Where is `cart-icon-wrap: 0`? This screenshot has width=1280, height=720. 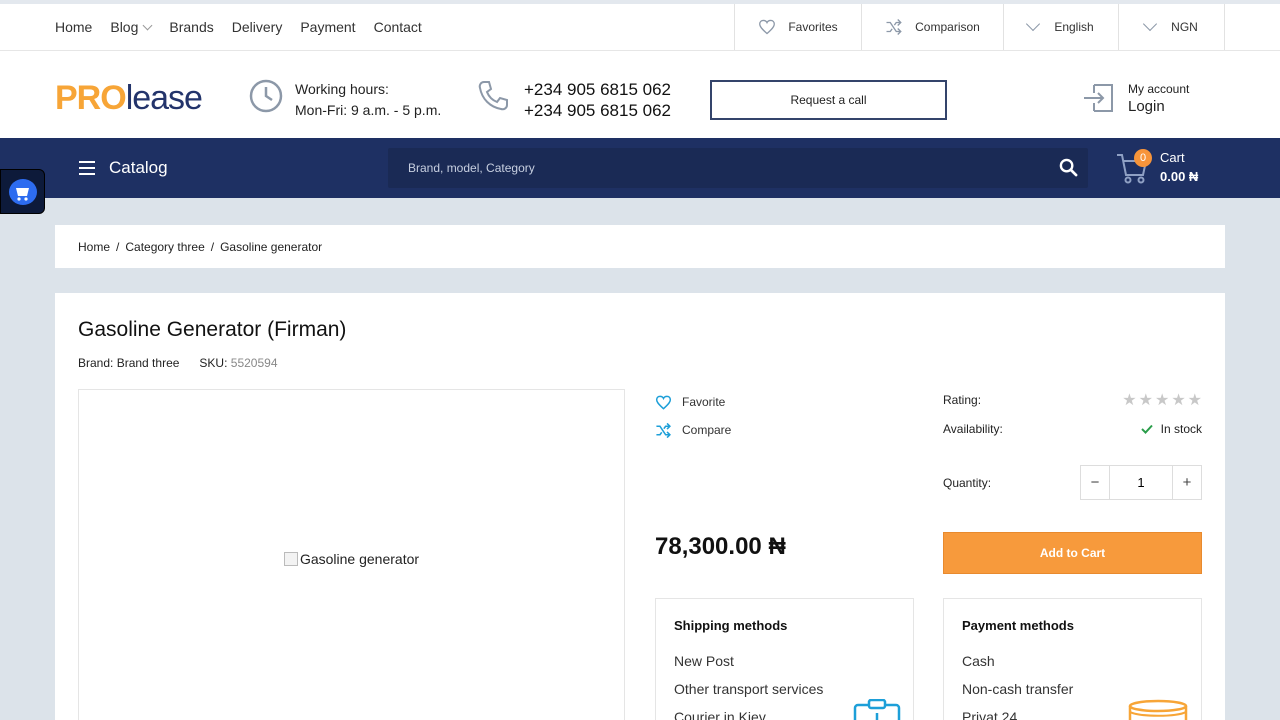 cart-icon-wrap: 0 is located at coordinates (1134, 167).